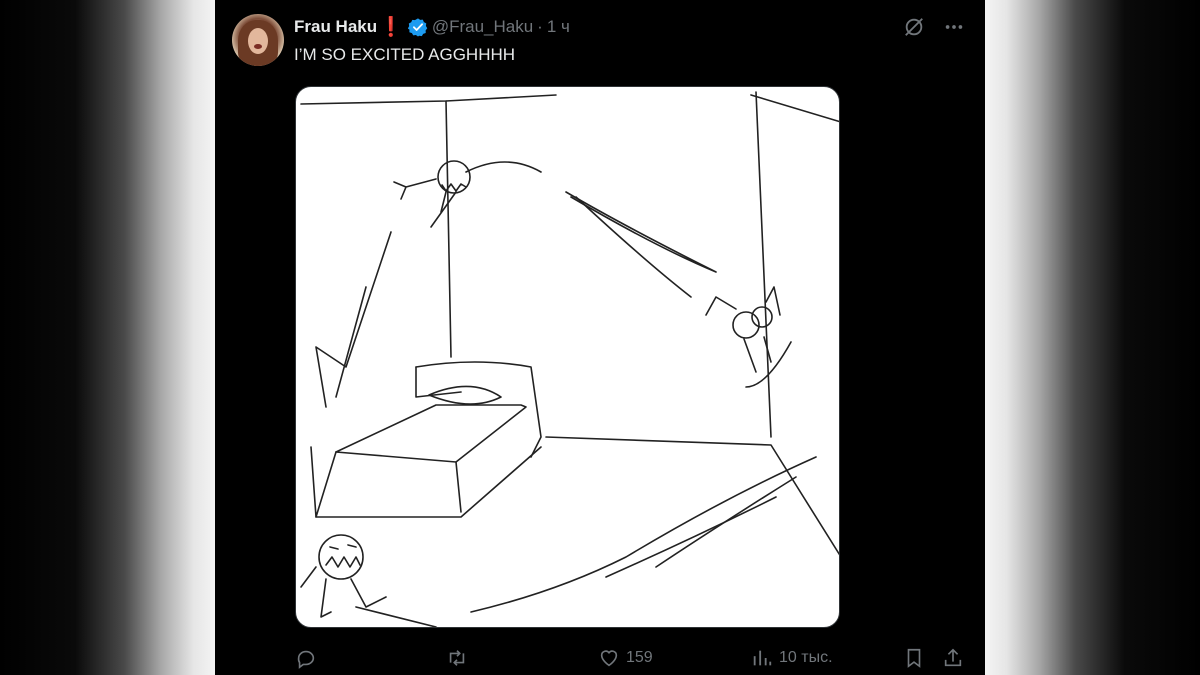  I want to click on reply-button, so click(306, 658).